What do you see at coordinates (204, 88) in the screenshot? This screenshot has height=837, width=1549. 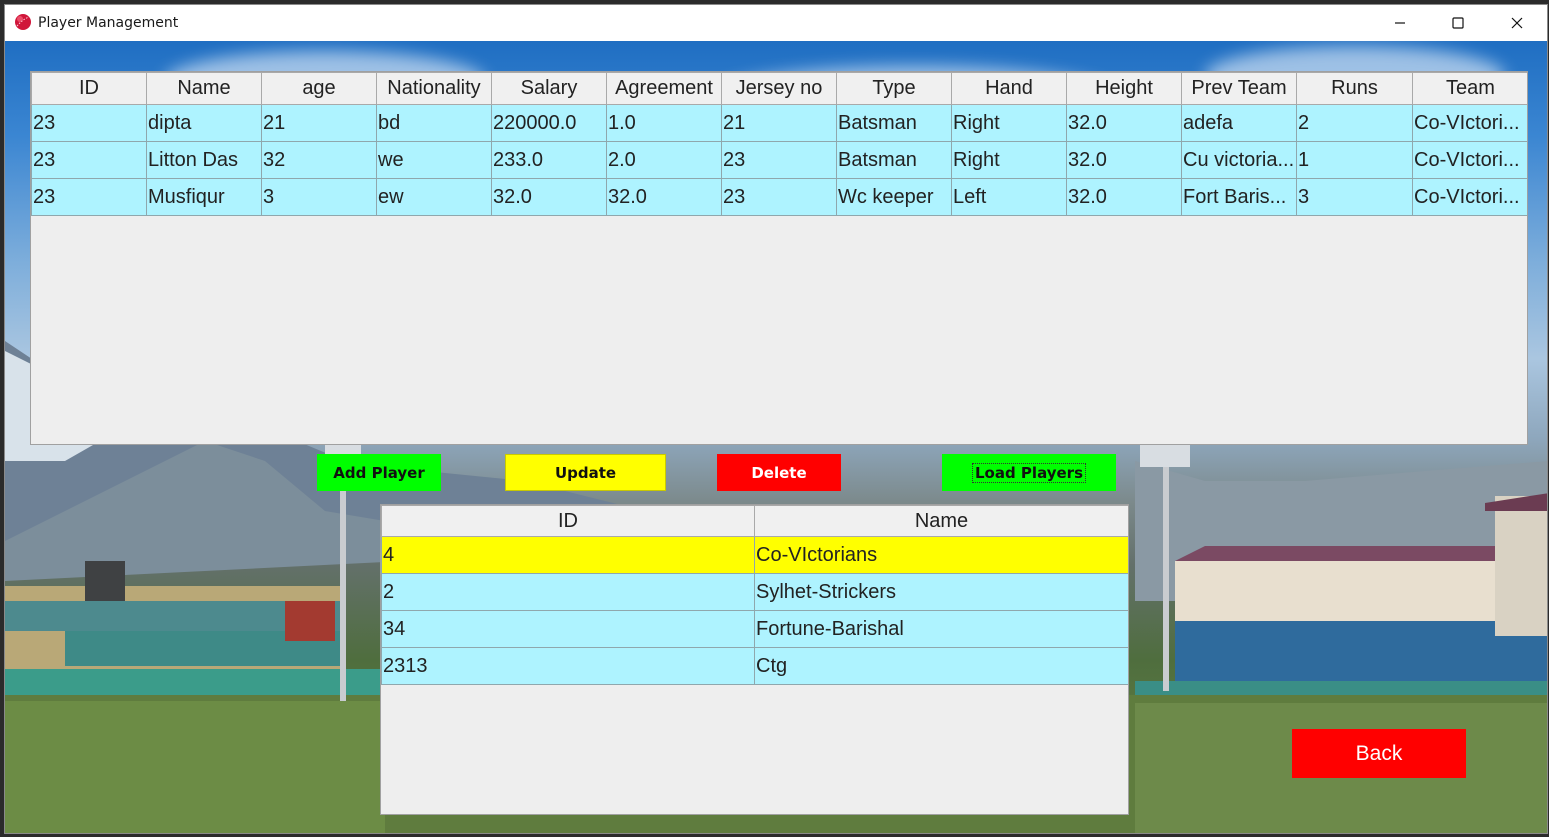 I see `column-header-name: Name` at bounding box center [204, 88].